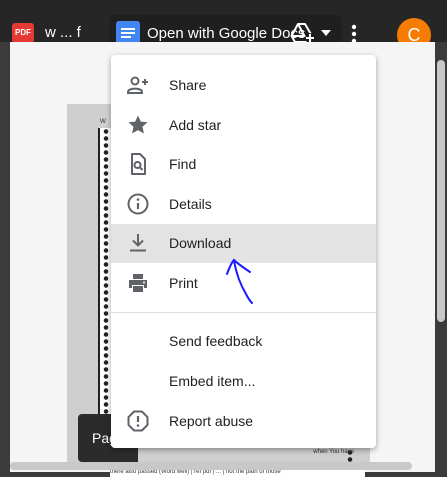  Describe the element at coordinates (195, 125) in the screenshot. I see `menu-item-label: Add star` at that location.